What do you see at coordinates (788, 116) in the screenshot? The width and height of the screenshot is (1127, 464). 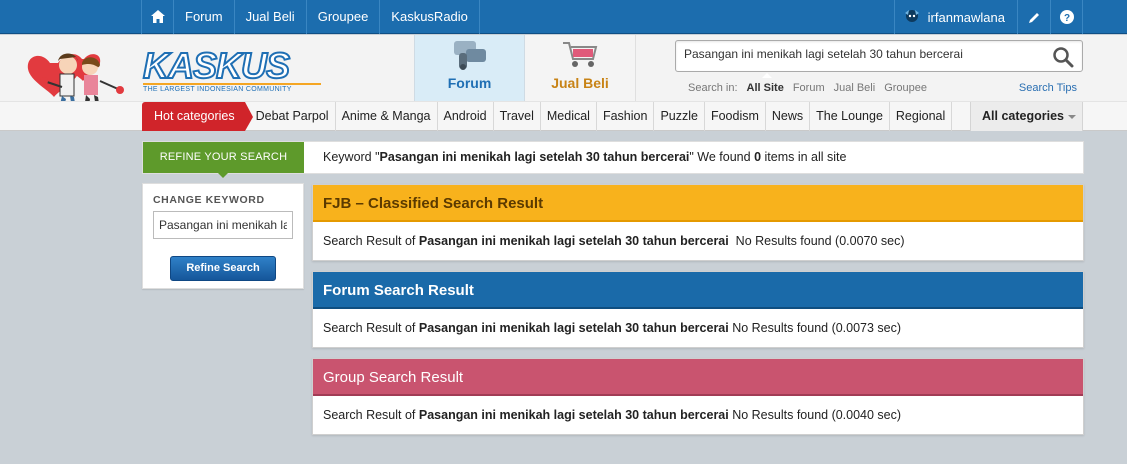 I see `category-news: News` at bounding box center [788, 116].